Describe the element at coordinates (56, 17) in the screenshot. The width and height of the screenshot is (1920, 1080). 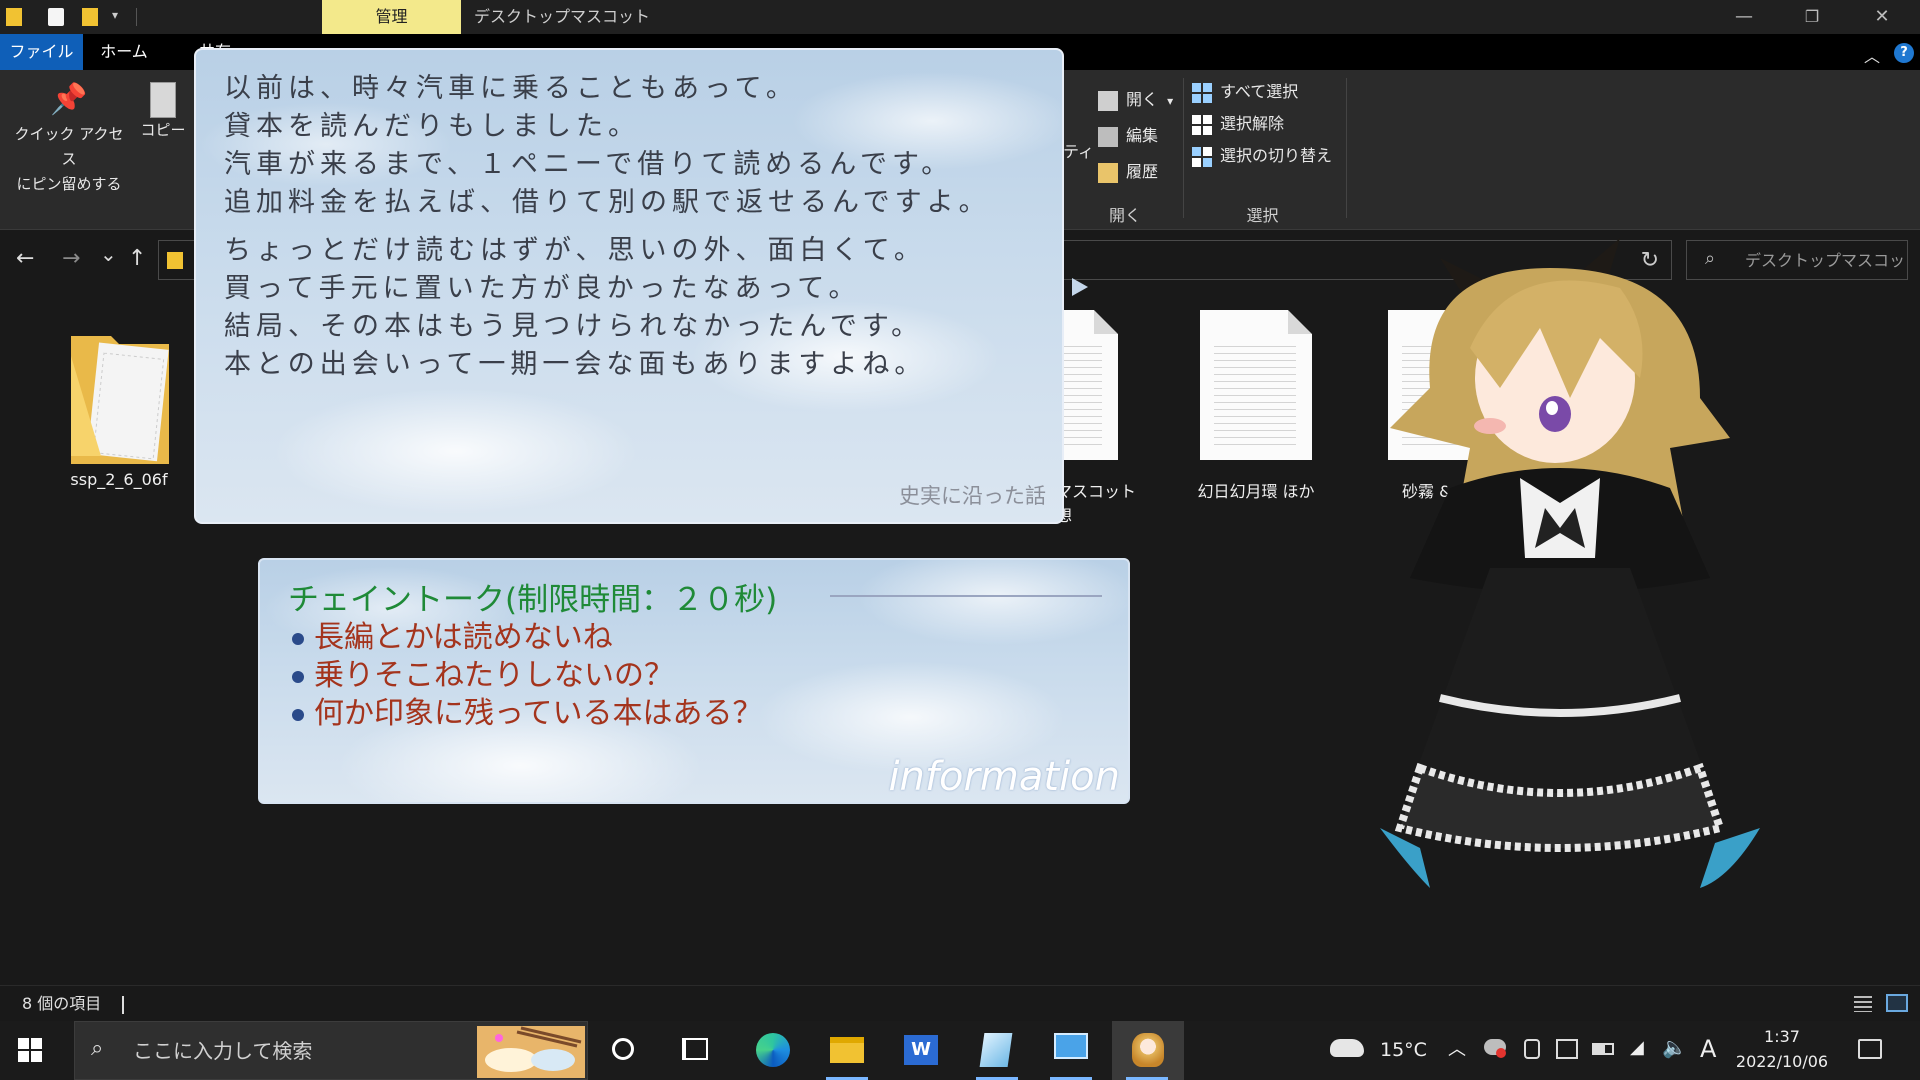
I see `properties-check-icon` at that location.